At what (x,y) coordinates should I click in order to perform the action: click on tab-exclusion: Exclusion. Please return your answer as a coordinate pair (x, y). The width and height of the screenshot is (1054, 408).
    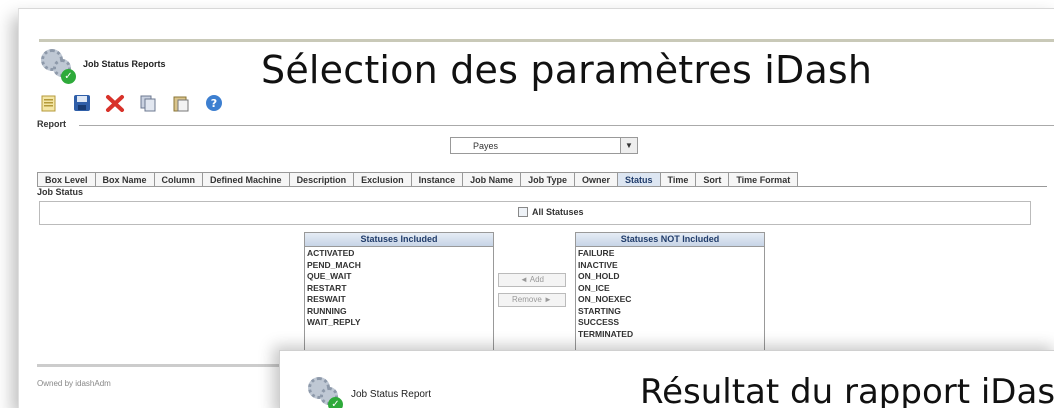
    Looking at the image, I should click on (382, 179).